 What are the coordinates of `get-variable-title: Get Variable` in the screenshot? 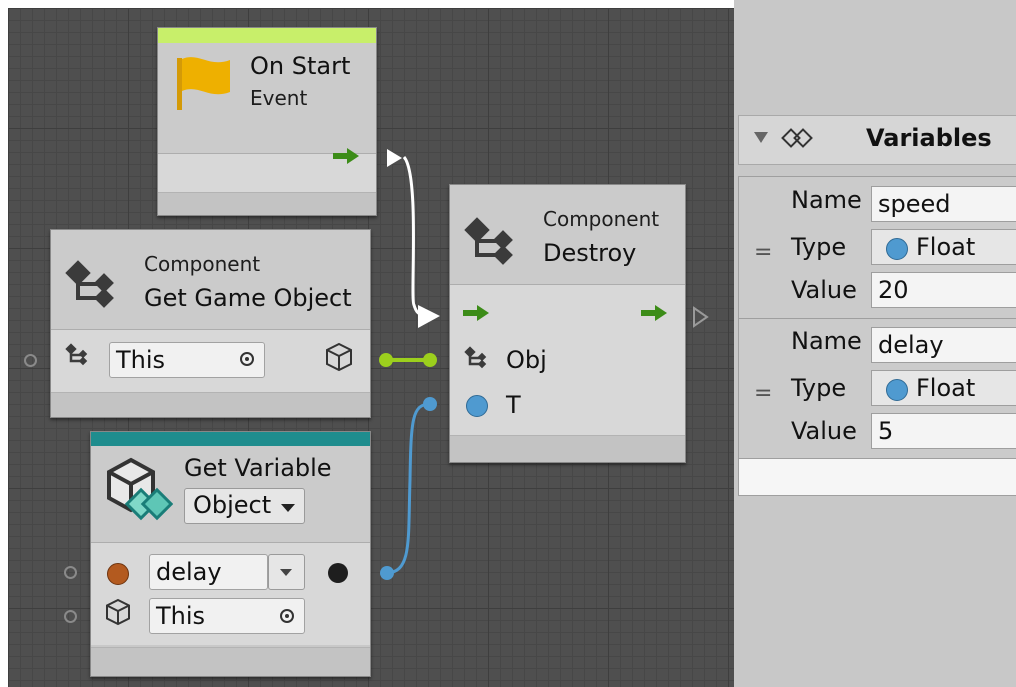 It's located at (258, 468).